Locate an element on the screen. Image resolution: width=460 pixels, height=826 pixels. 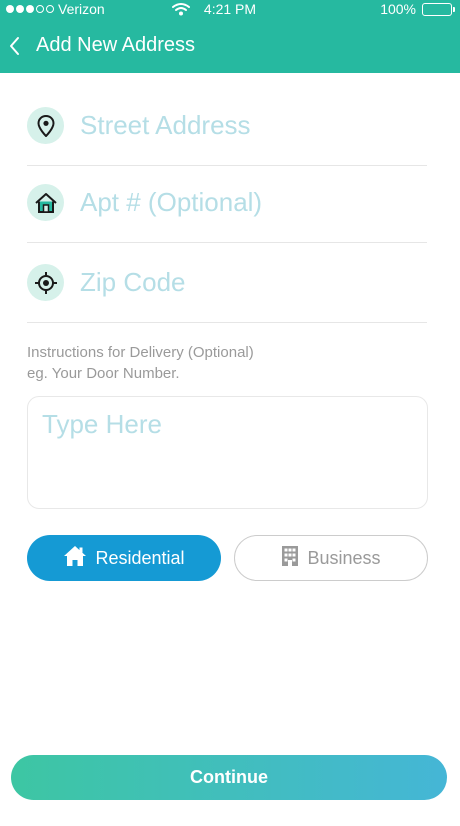
nav-bar: Add New Address is located at coordinates (230, 46).